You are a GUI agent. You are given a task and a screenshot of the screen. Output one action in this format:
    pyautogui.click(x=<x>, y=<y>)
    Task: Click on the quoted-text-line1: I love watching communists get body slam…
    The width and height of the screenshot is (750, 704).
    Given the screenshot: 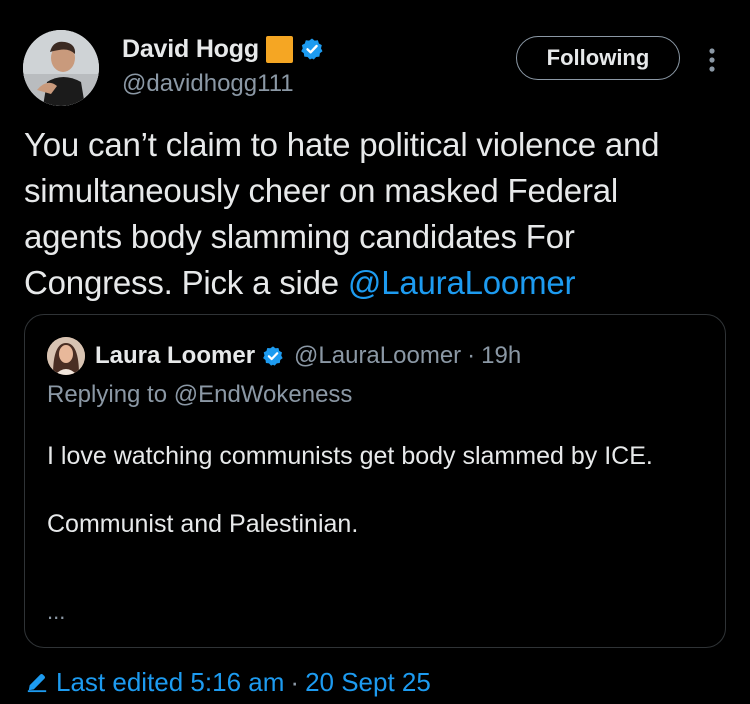 What is the action you would take?
    pyautogui.click(x=350, y=456)
    